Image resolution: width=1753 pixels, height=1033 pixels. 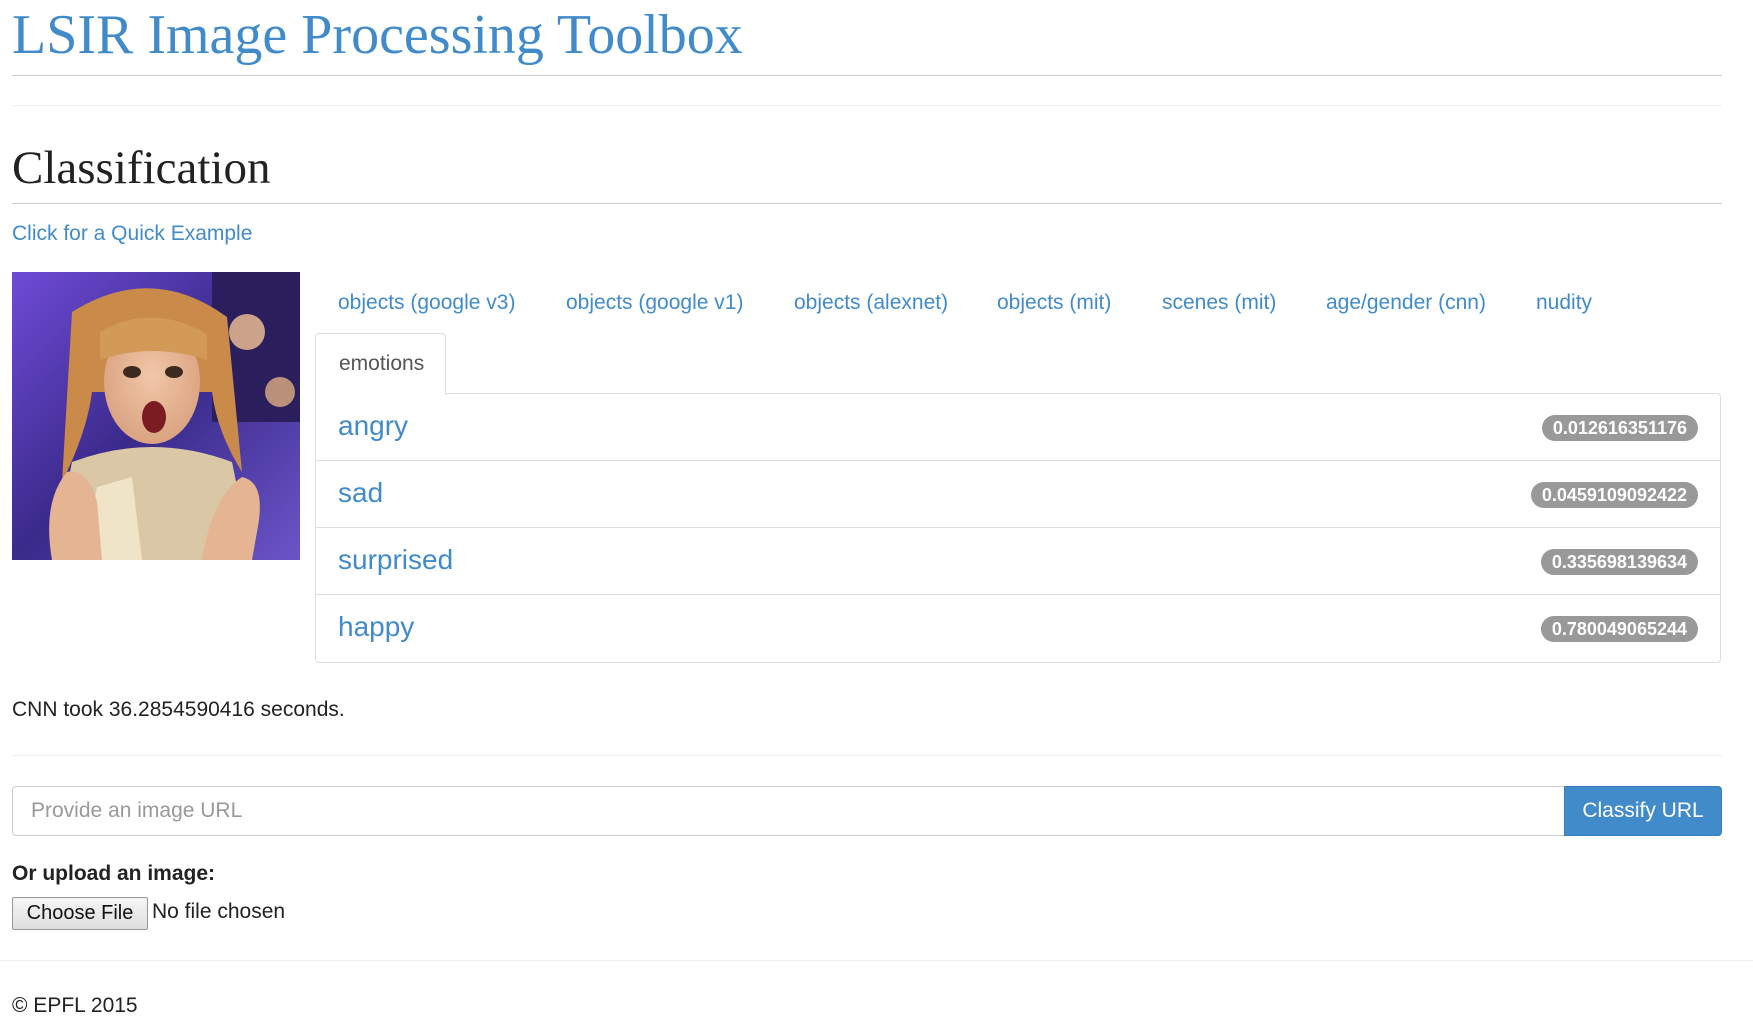 I want to click on file-status: No file chosen, so click(x=219, y=911).